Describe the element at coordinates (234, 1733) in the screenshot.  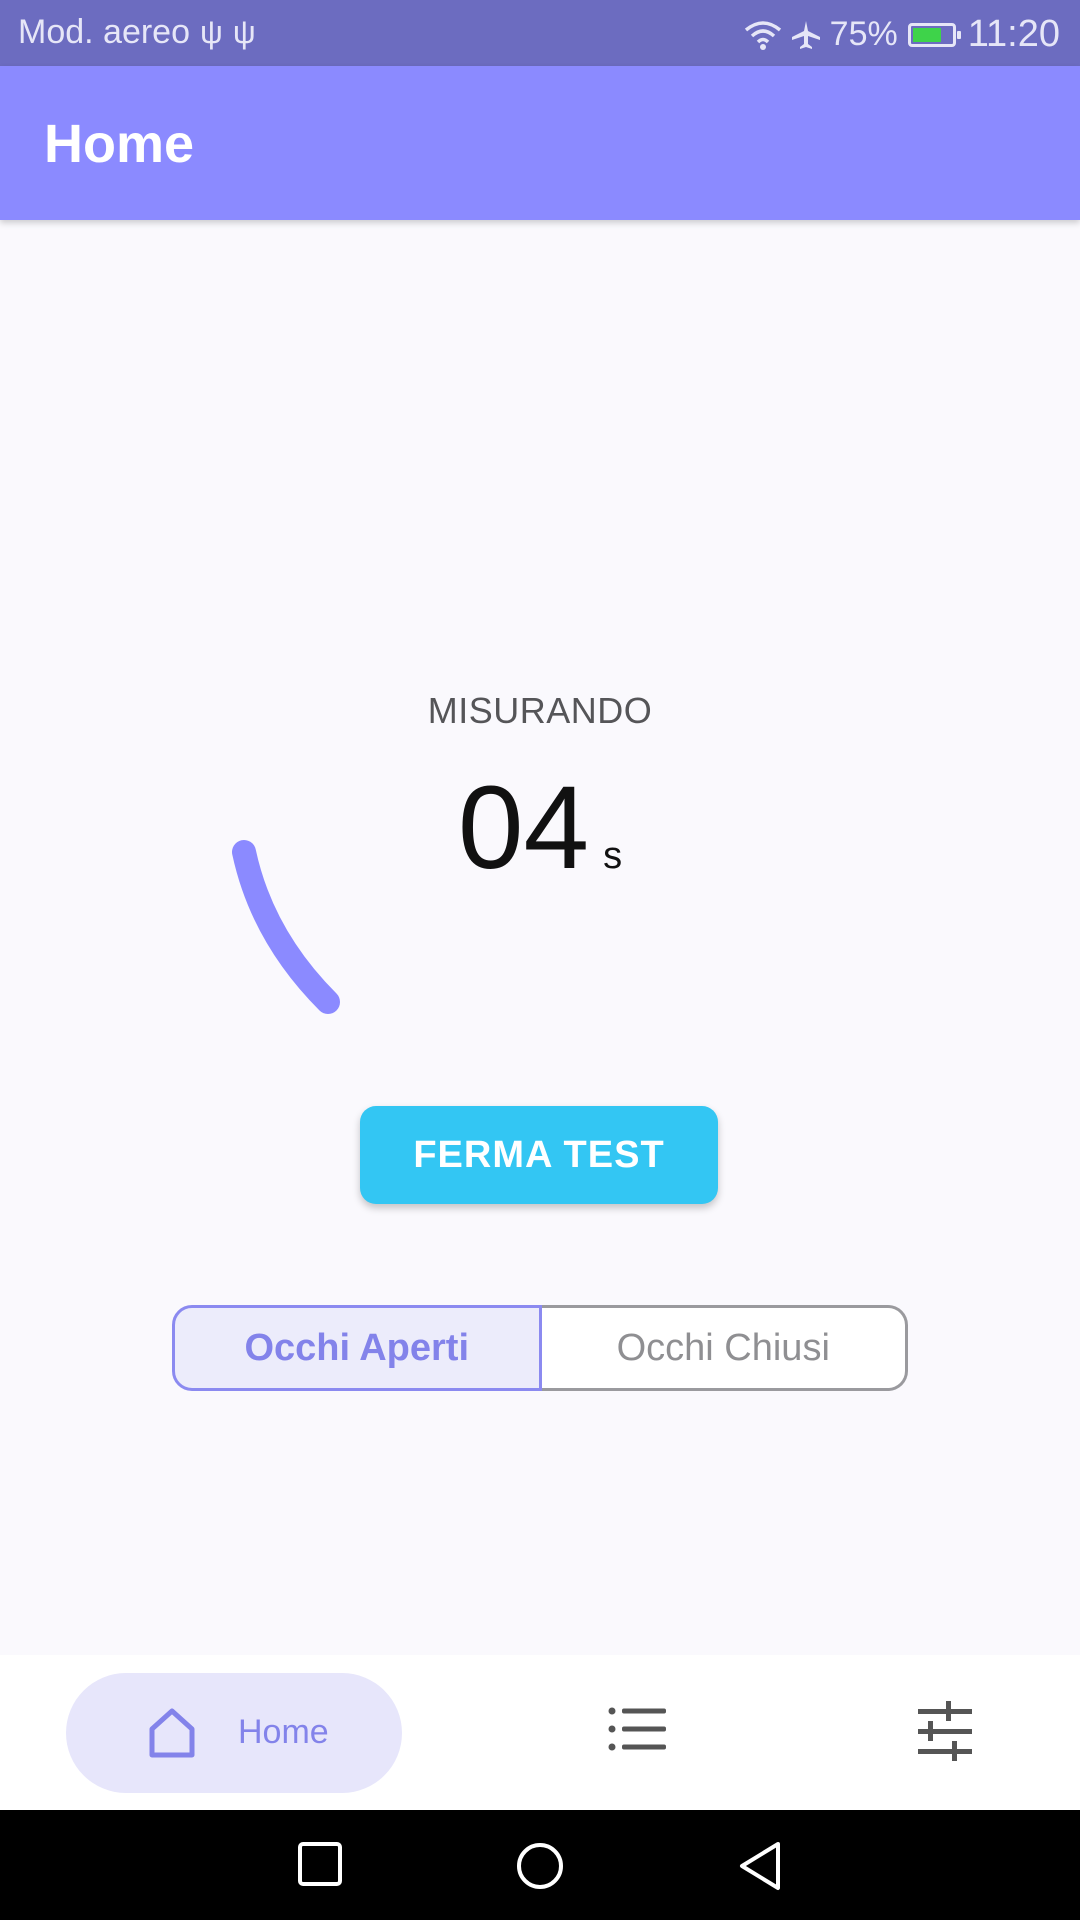
I see `nav-item-home: Home` at that location.